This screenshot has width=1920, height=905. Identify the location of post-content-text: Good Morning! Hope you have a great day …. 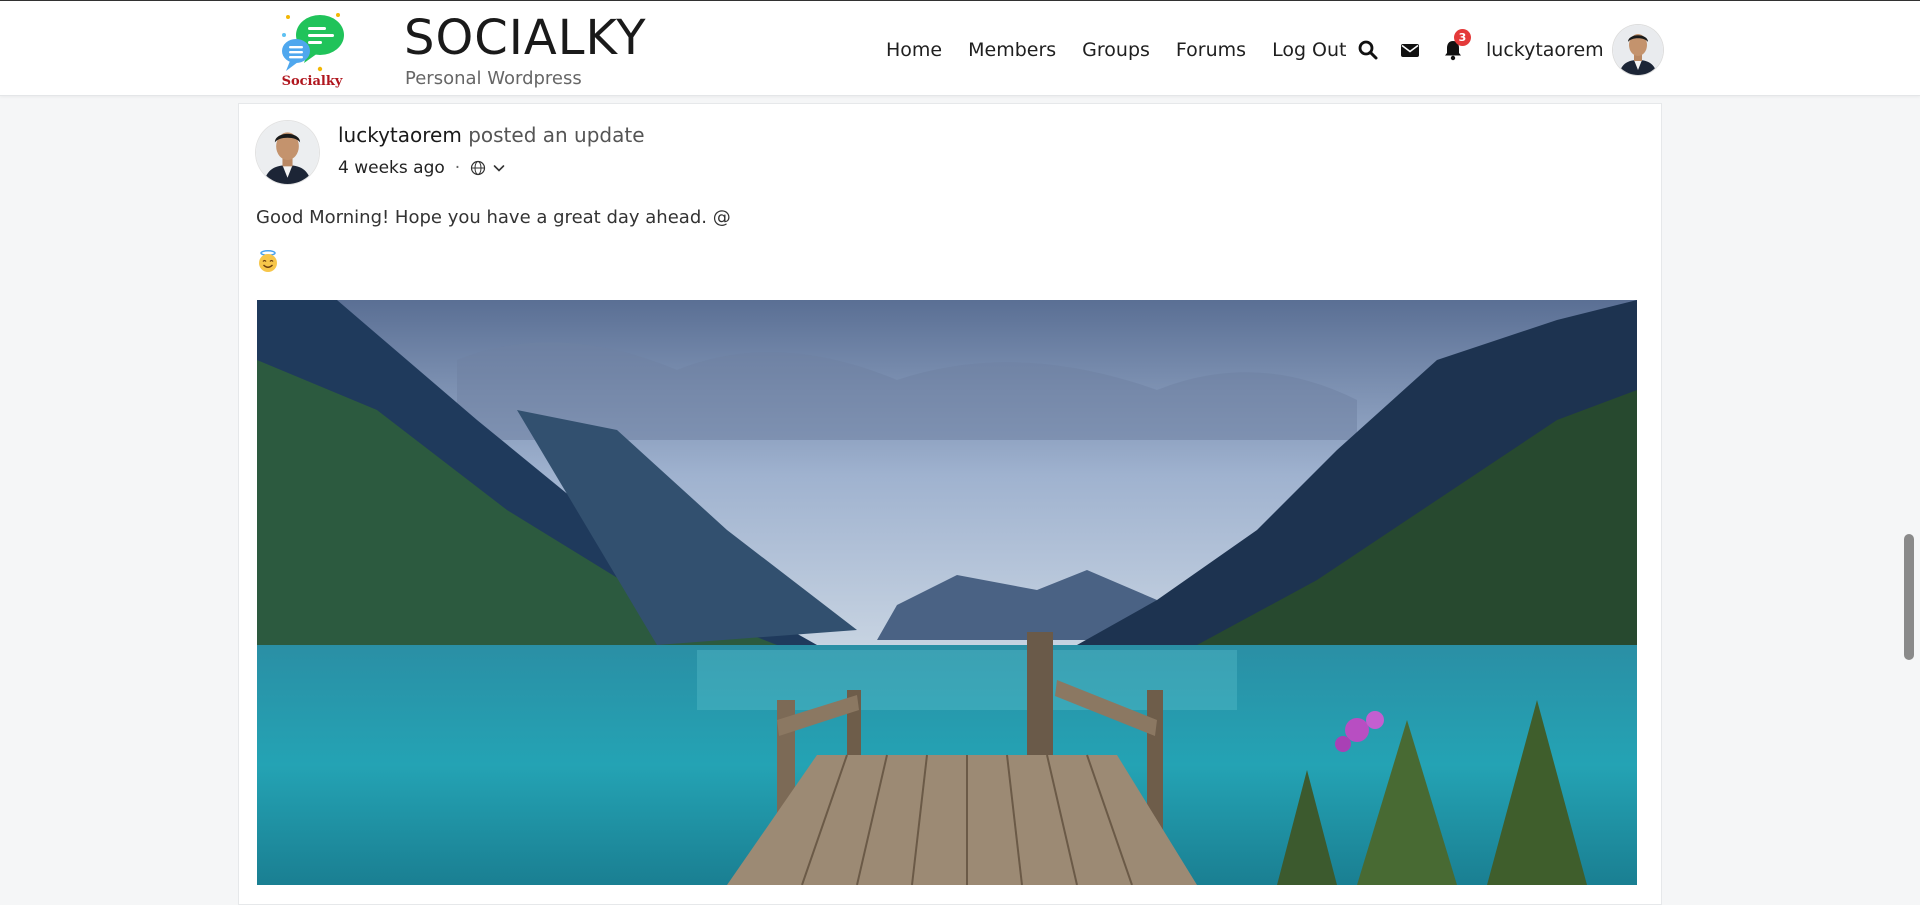
(493, 217).